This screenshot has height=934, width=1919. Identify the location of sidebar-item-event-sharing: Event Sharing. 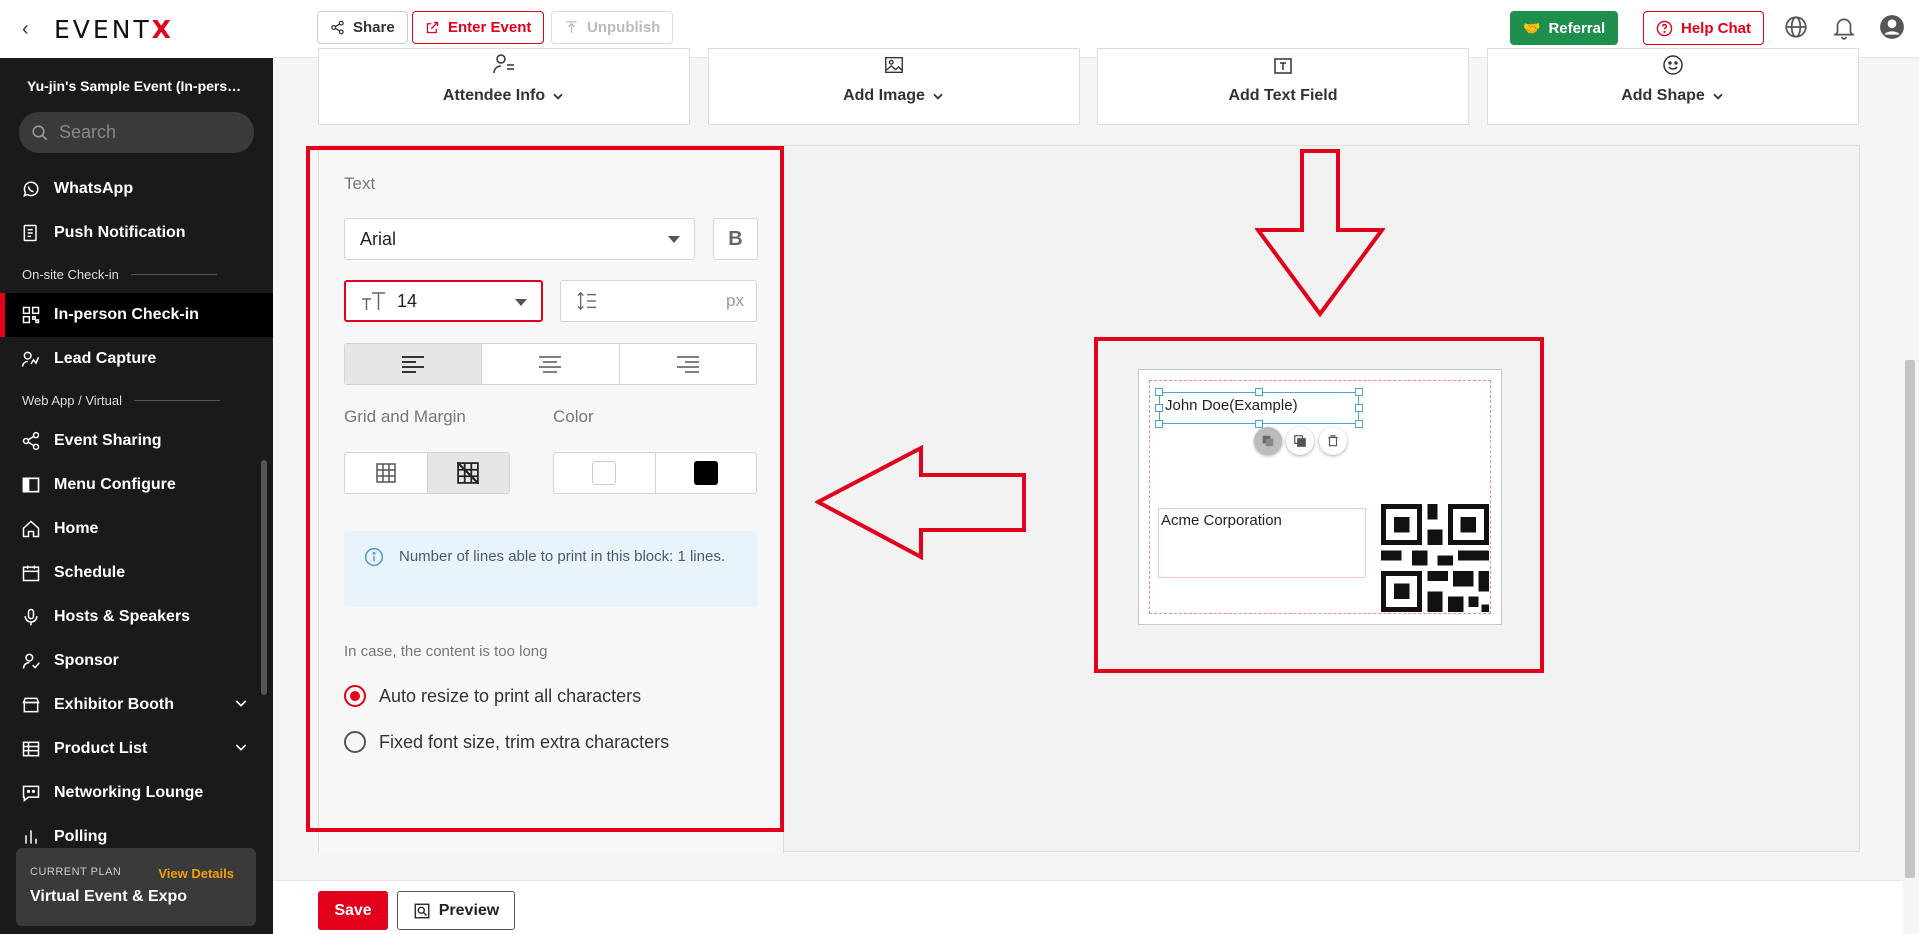
(136, 441).